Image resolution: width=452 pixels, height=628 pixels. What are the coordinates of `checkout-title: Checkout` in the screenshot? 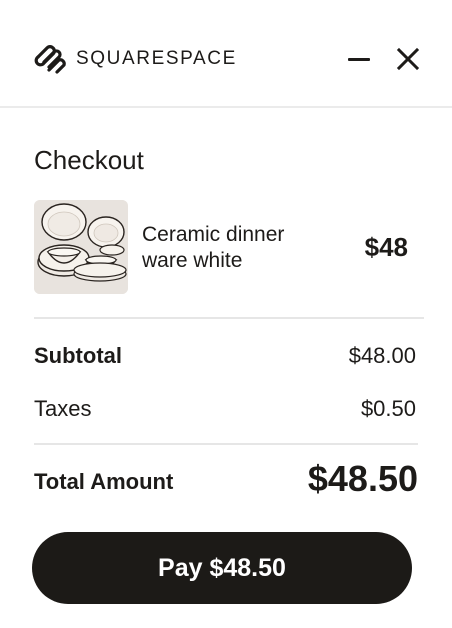 It's located at (89, 160).